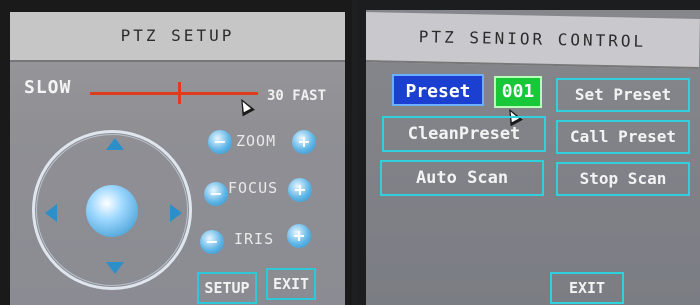 The height and width of the screenshot is (305, 700). I want to click on setup-button: SETUP, so click(227, 288).